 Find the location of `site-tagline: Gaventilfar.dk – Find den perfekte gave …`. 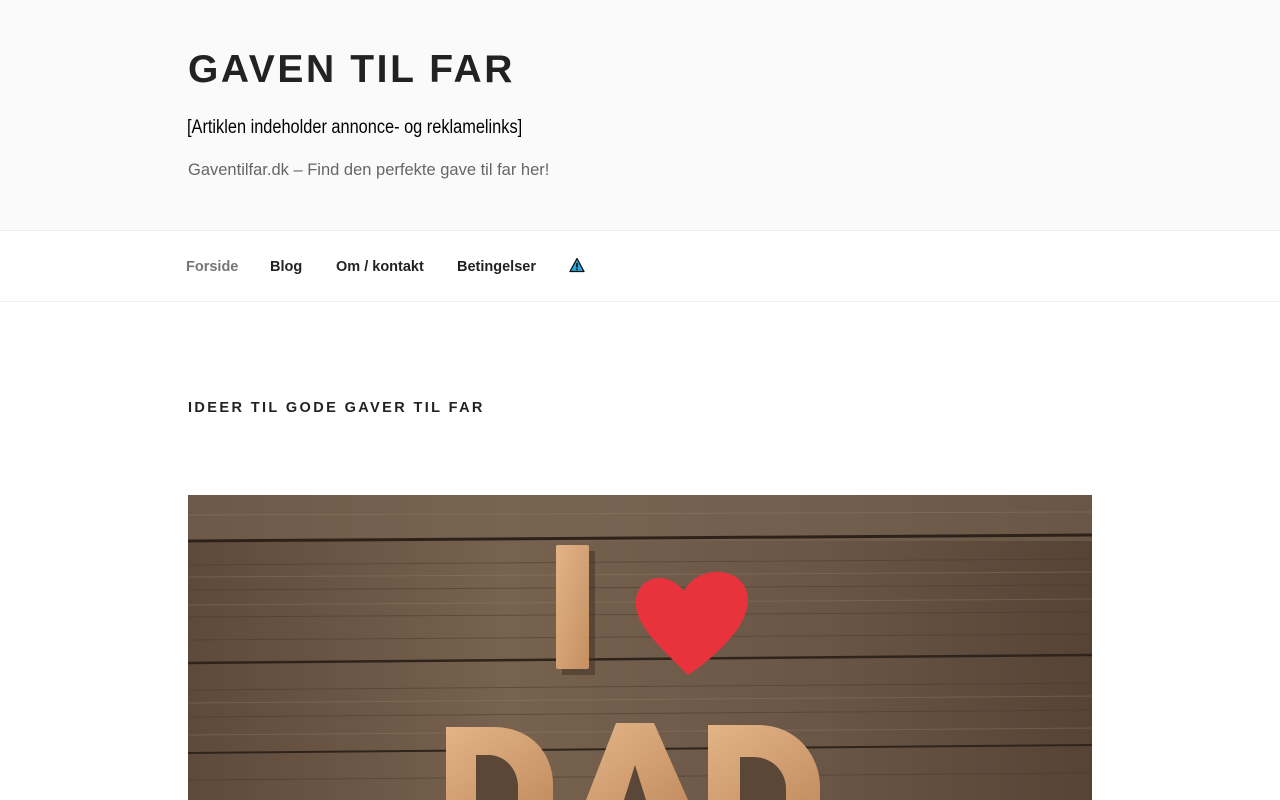

site-tagline: Gaventilfar.dk – Find den perfekte gave … is located at coordinates (369, 170).